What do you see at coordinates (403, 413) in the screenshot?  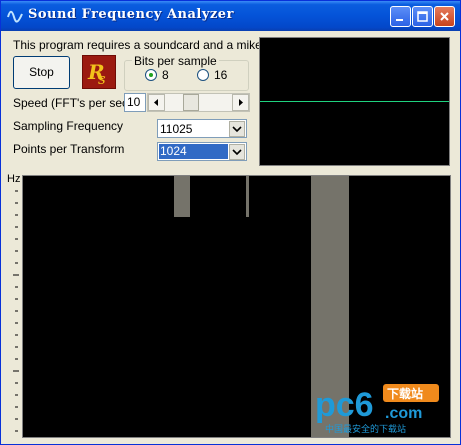 I see `watermark-domain: .com` at bounding box center [403, 413].